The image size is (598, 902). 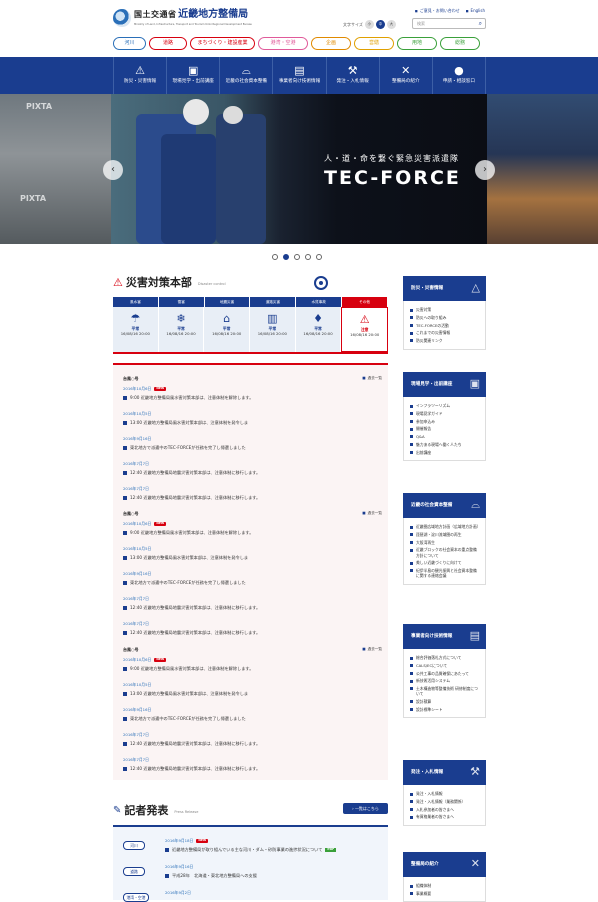 I want to click on category-land-button: 用地, so click(x=417, y=43).